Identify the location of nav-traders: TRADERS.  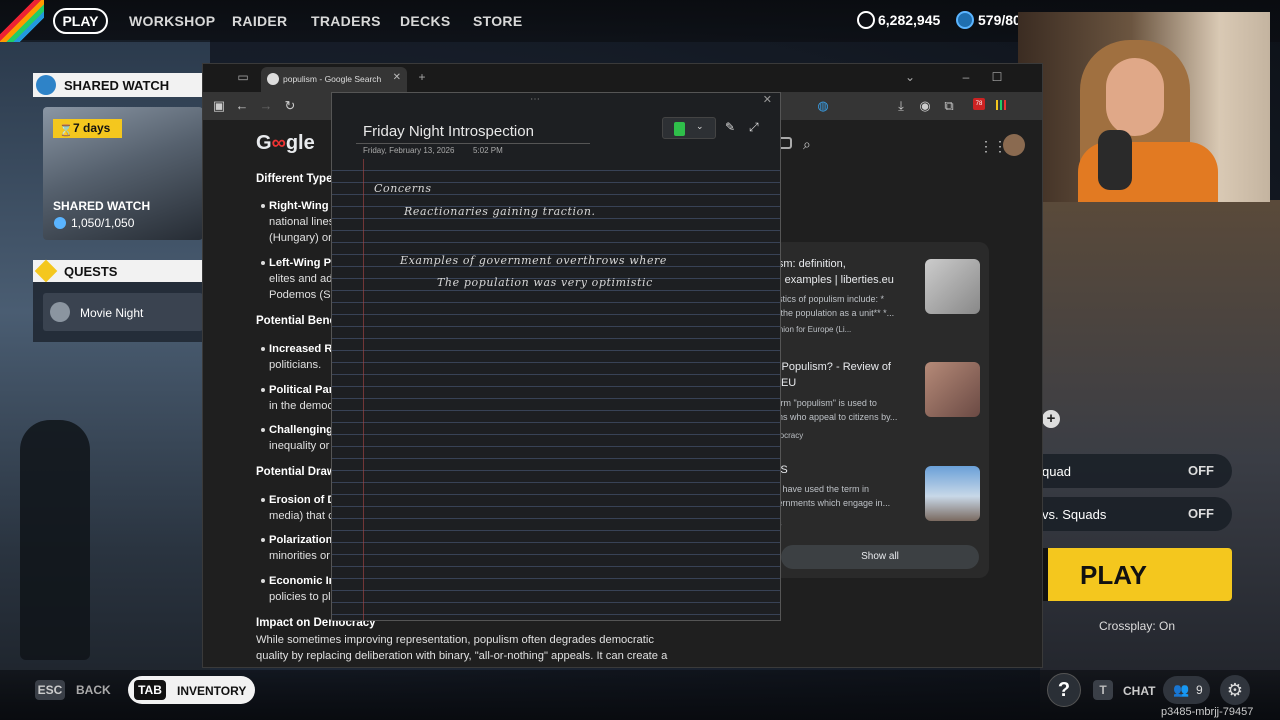
(346, 21).